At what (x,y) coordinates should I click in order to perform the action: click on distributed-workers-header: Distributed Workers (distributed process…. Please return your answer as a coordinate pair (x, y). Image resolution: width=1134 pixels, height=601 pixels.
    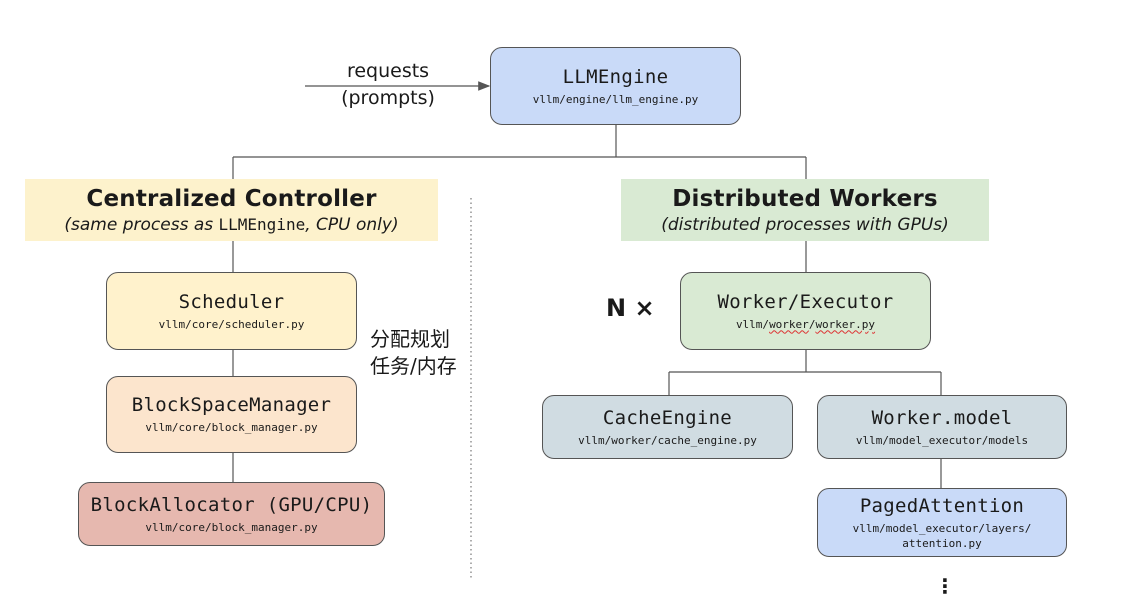
    Looking at the image, I should click on (805, 210).